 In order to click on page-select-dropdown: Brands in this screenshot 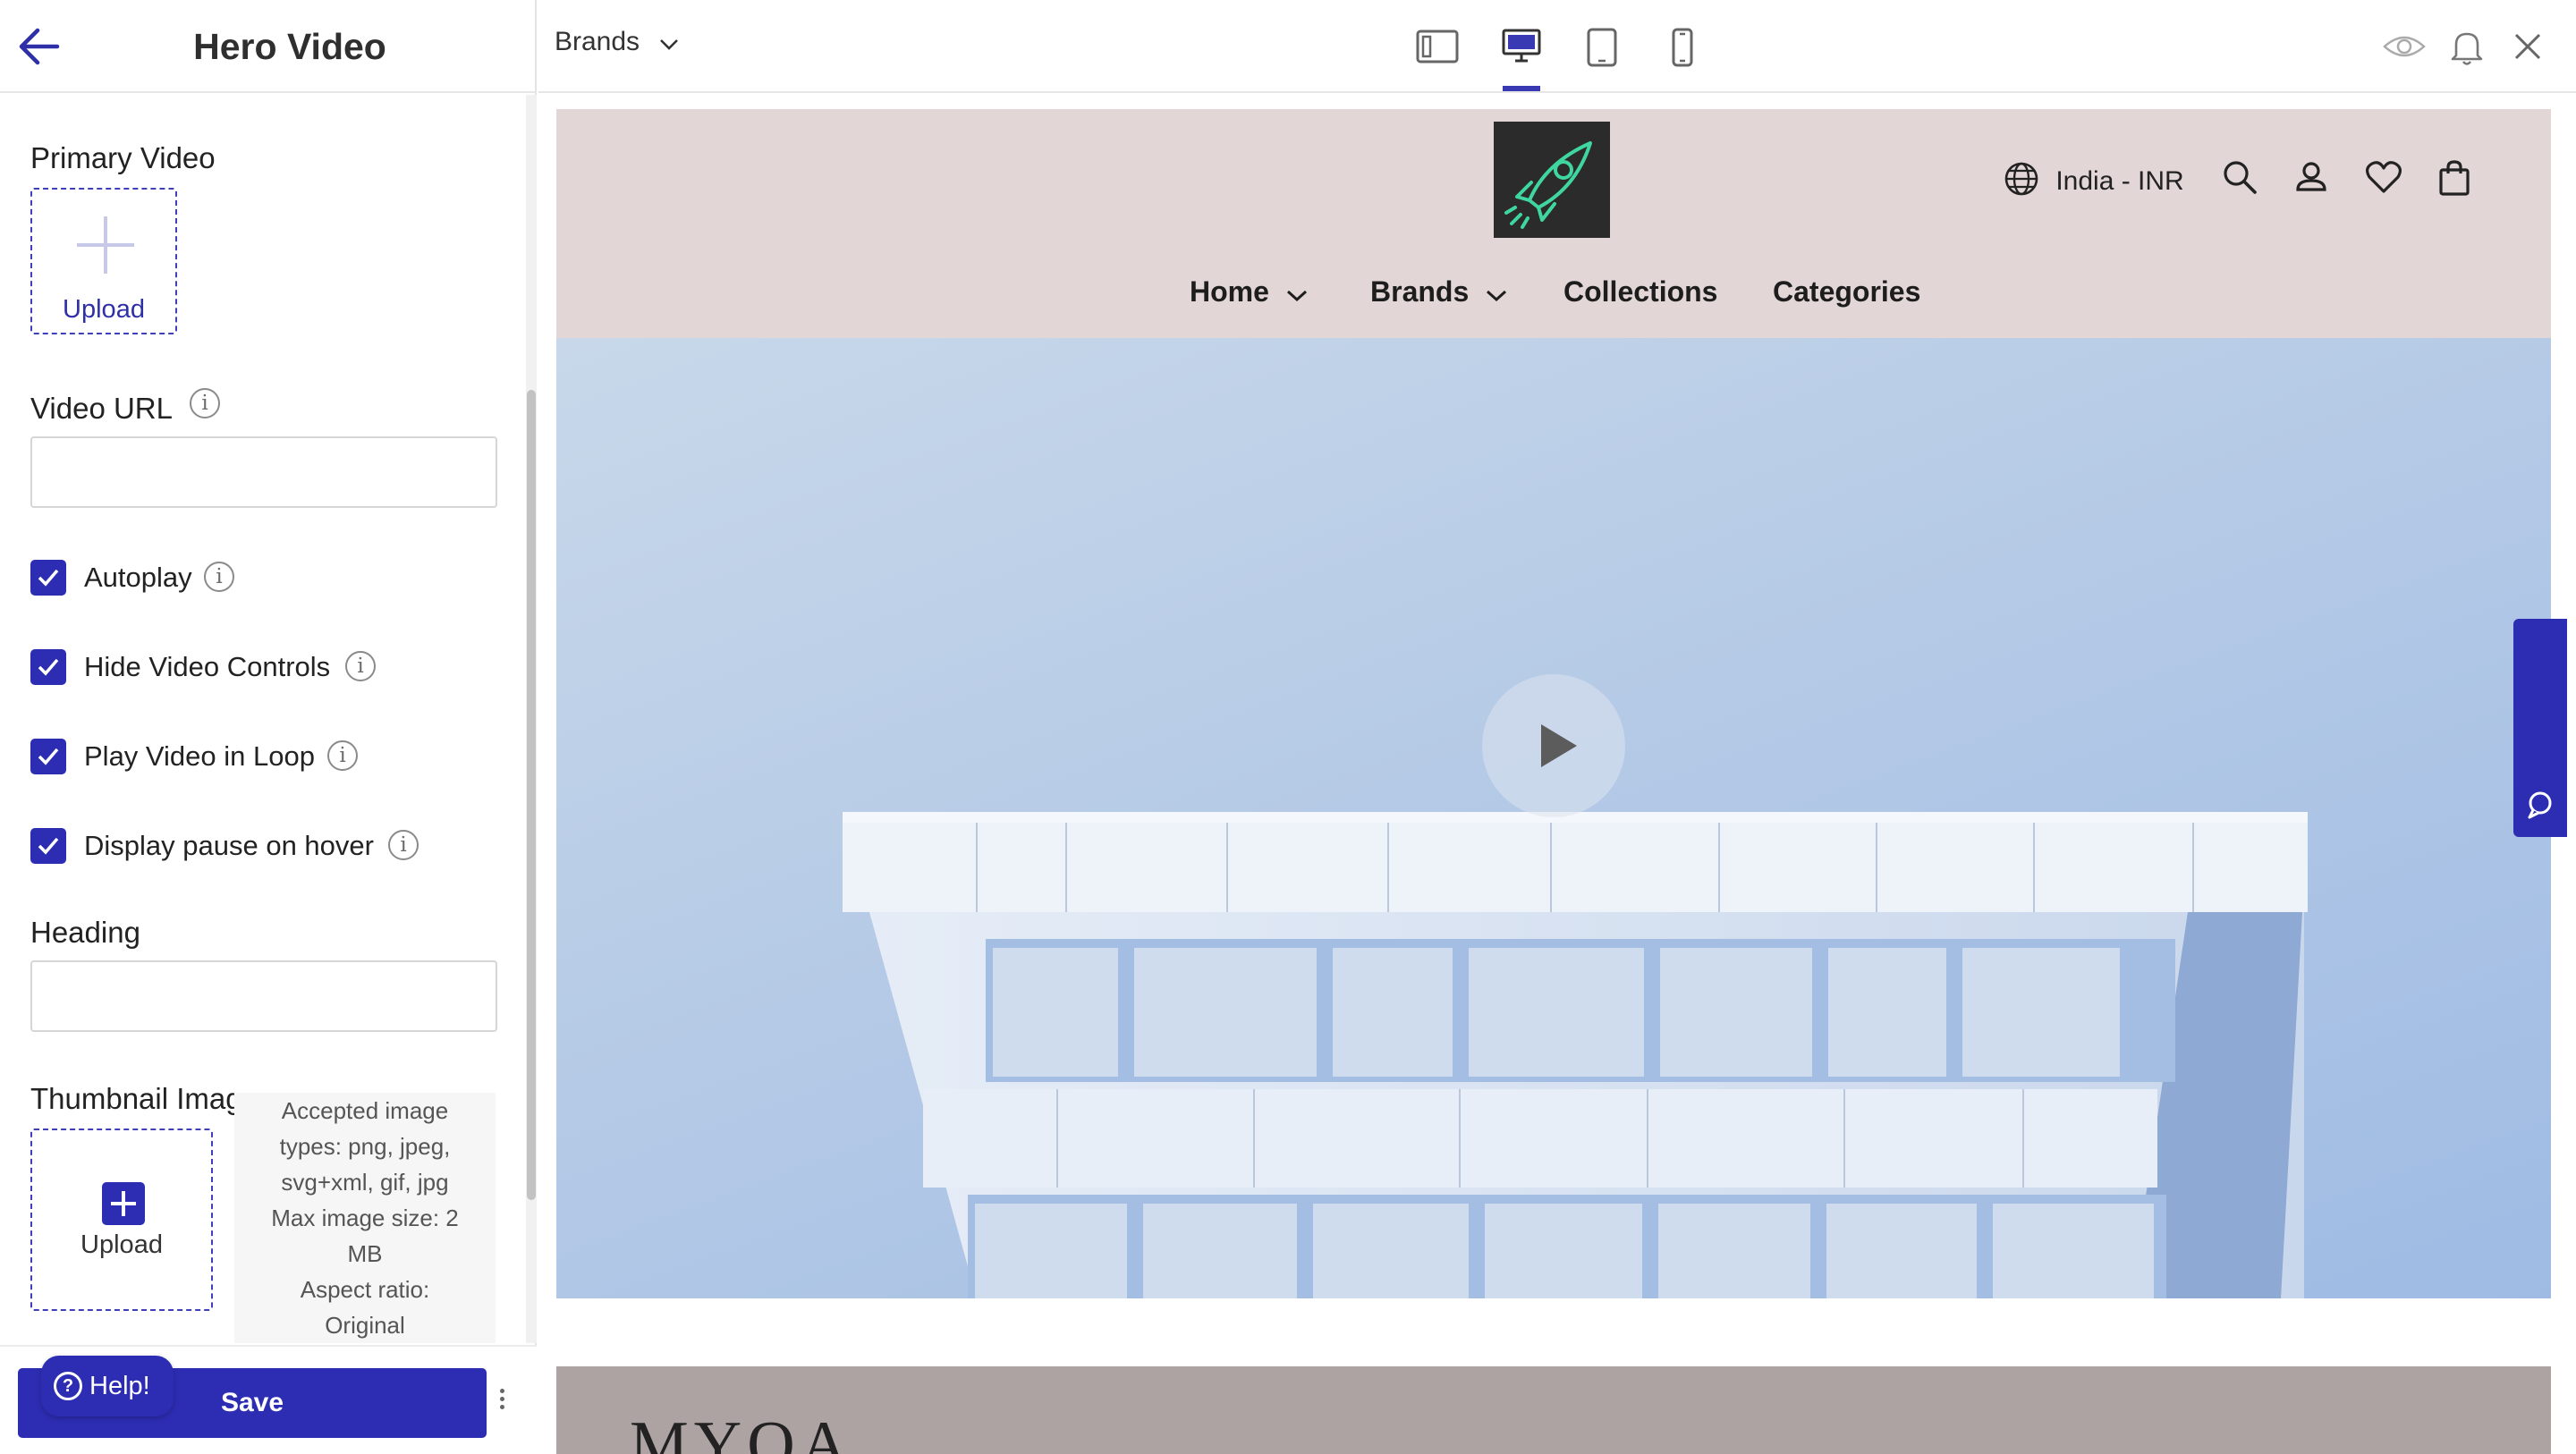, I will do `click(617, 46)`.